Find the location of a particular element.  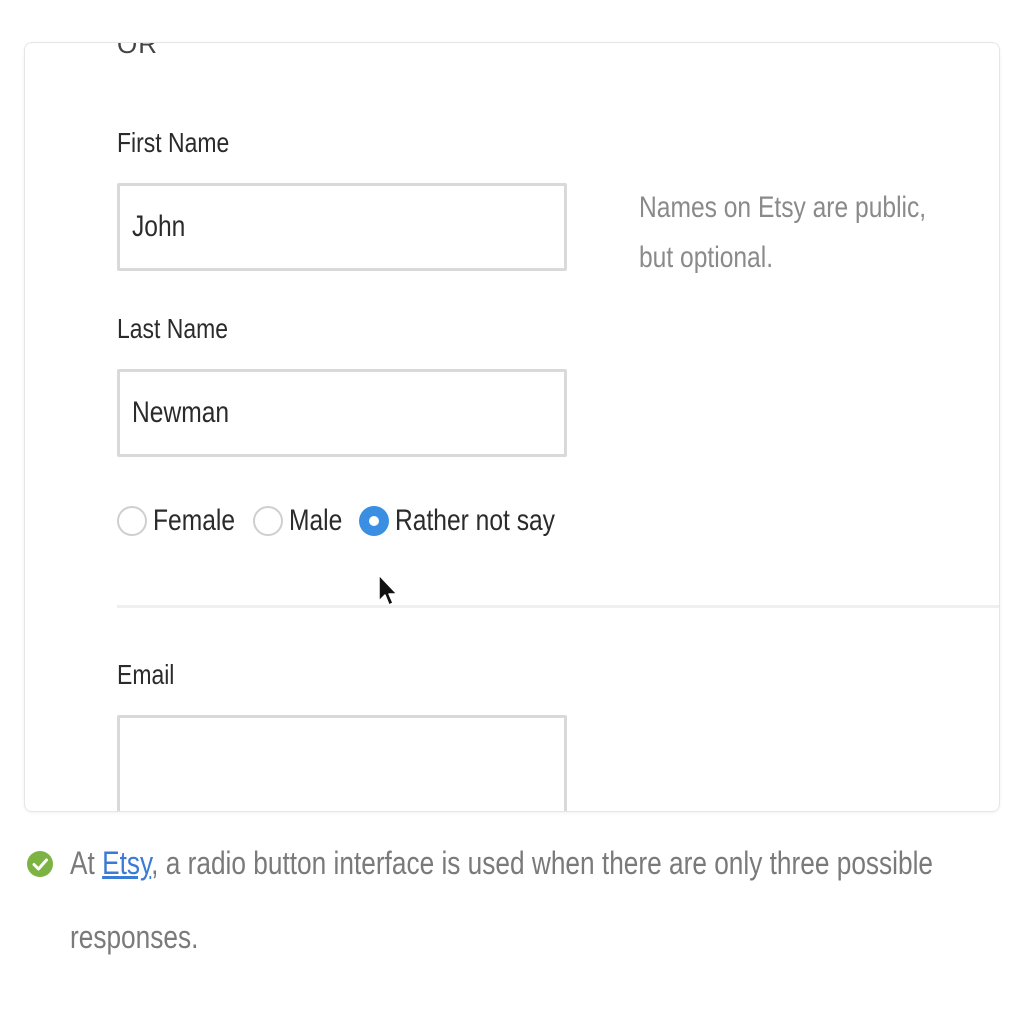

radio-label-male: Male is located at coordinates (316, 520).